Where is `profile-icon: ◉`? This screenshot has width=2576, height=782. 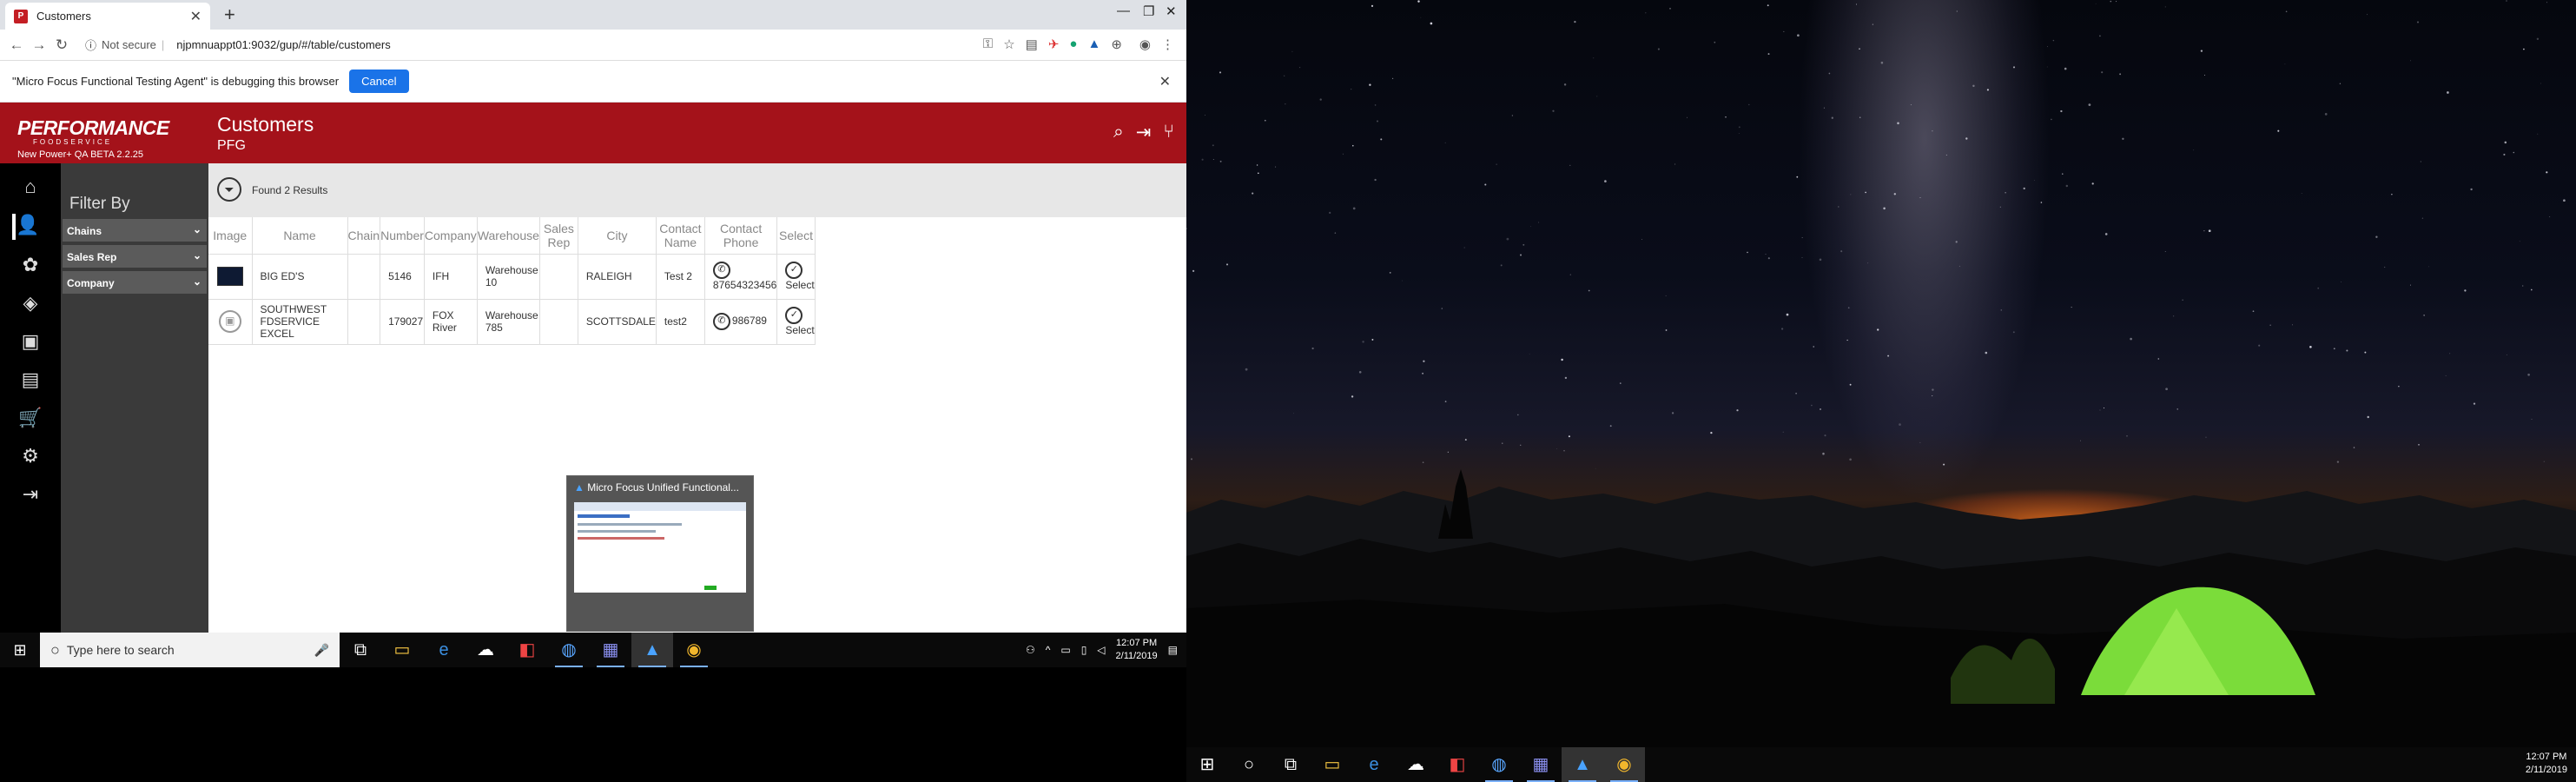 profile-icon: ◉ is located at coordinates (1145, 44).